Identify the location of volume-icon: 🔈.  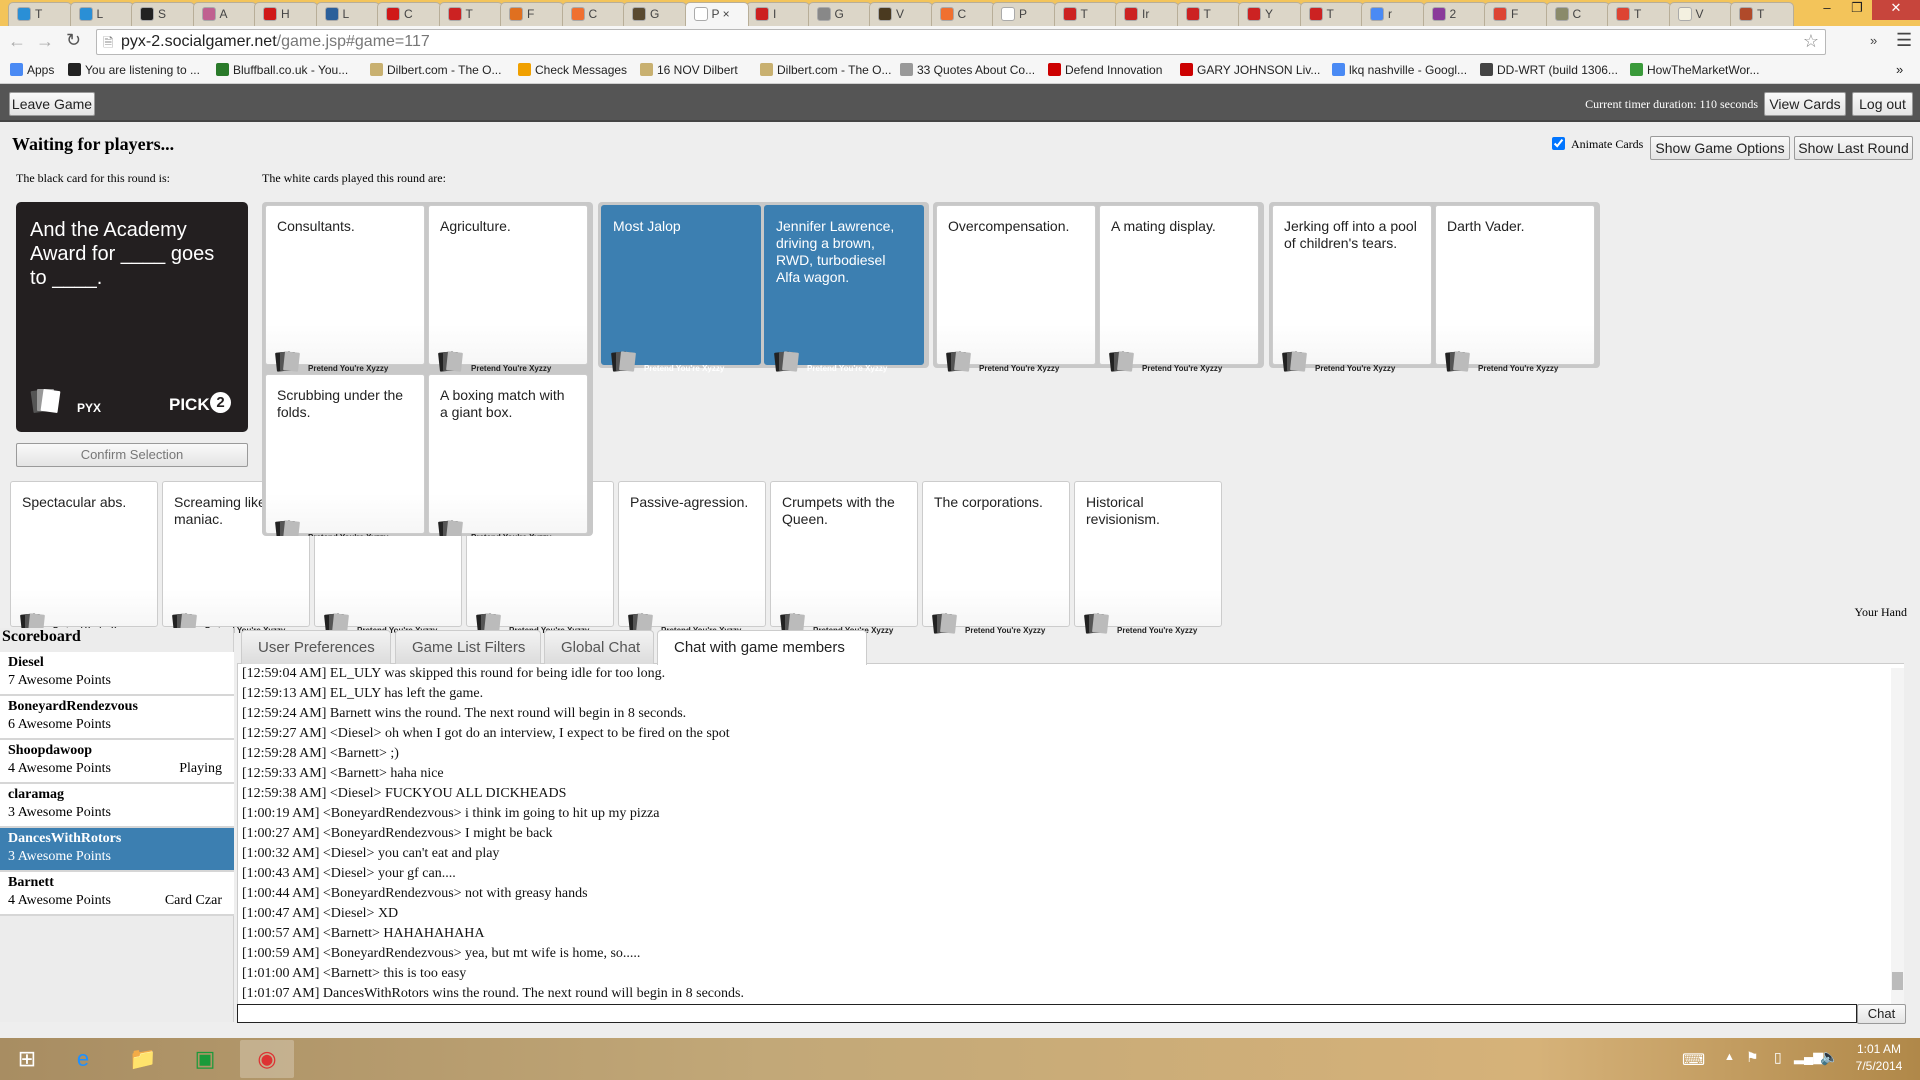
(1829, 1057).